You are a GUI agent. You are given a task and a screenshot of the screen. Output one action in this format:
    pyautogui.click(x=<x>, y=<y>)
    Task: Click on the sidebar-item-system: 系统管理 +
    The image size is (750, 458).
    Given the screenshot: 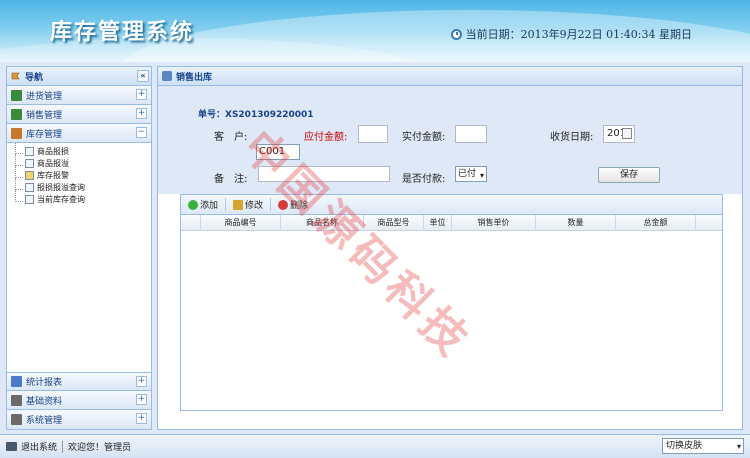 What is the action you would take?
    pyautogui.click(x=79, y=419)
    